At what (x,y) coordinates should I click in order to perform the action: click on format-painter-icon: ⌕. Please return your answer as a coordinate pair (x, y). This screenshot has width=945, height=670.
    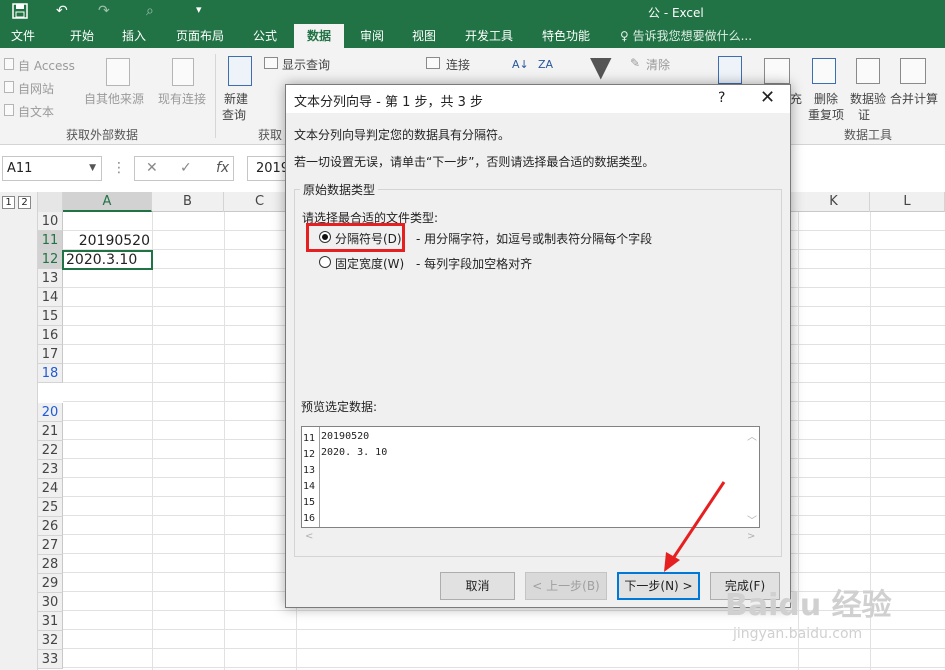
    Looking at the image, I should click on (150, 11).